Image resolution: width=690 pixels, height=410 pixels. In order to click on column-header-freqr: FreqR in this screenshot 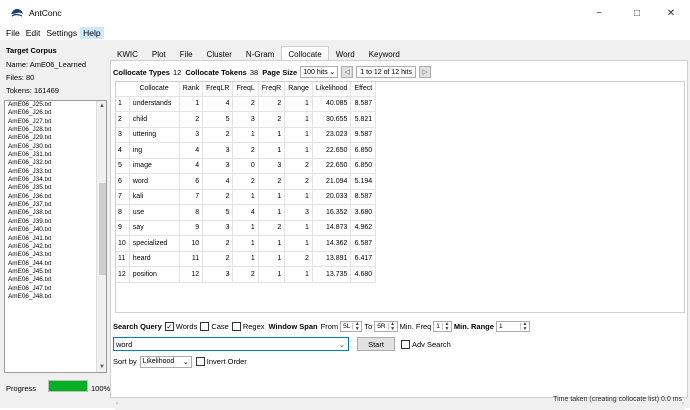, I will do `click(272, 89)`.